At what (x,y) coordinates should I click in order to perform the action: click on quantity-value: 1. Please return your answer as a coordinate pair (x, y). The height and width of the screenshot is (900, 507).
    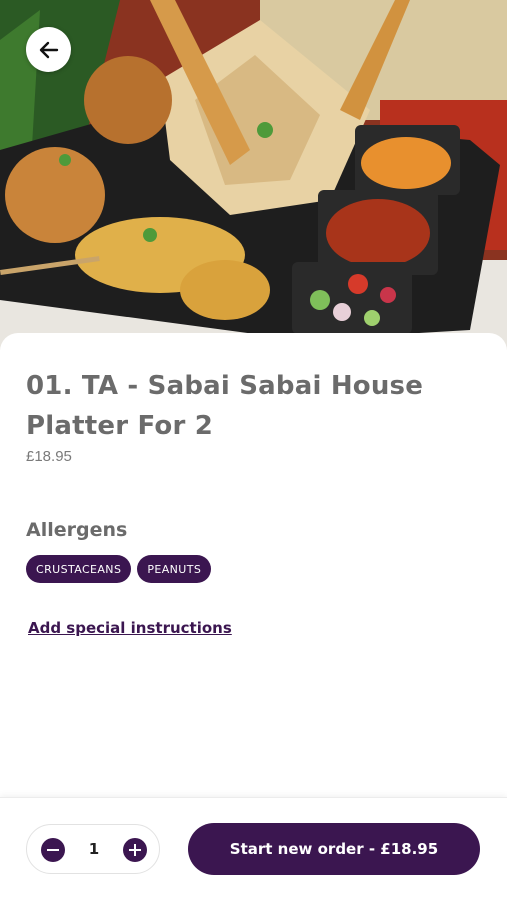
    Looking at the image, I should click on (94, 849).